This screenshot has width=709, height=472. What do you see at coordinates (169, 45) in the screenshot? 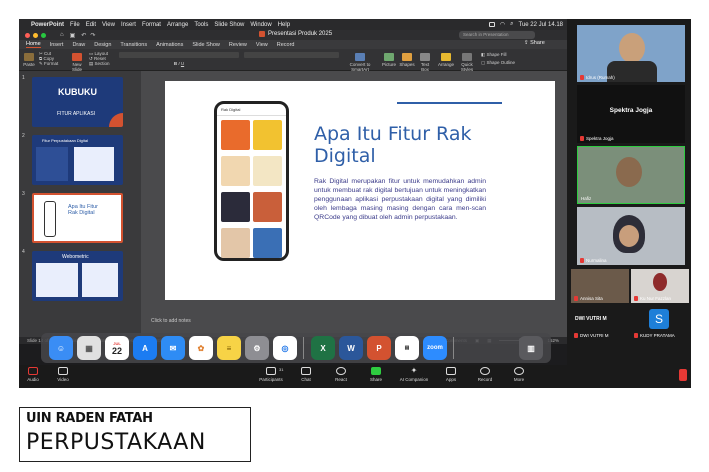
I see `tab-animations: Animations` at bounding box center [169, 45].